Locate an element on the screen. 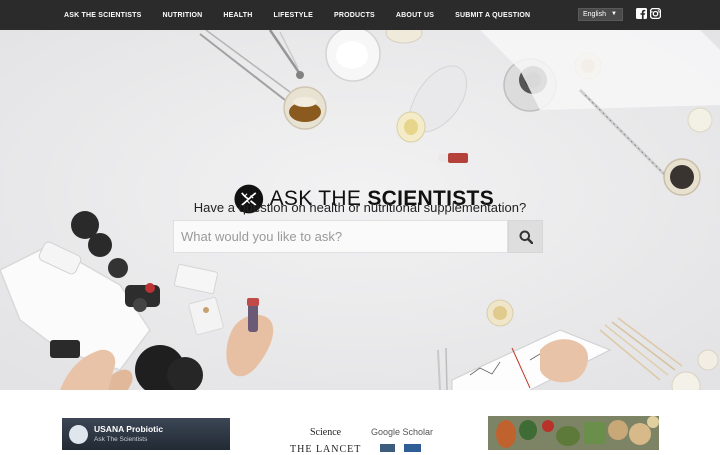  food-photo is located at coordinates (573, 433).